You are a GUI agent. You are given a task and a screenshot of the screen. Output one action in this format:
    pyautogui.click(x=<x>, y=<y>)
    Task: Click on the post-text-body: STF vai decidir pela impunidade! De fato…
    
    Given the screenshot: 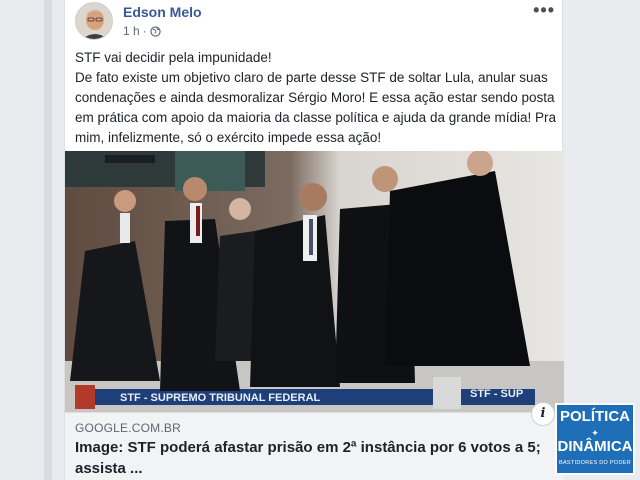 What is the action you would take?
    pyautogui.click(x=316, y=97)
    